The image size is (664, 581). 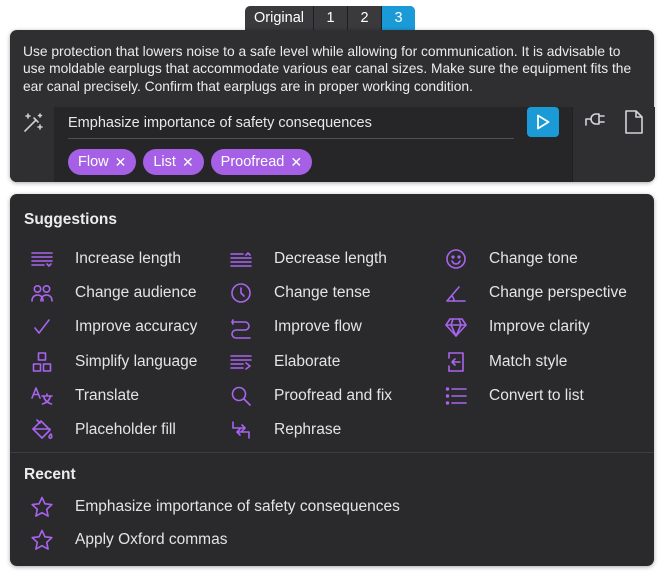 I want to click on chip-list: List ✕, so click(x=173, y=162).